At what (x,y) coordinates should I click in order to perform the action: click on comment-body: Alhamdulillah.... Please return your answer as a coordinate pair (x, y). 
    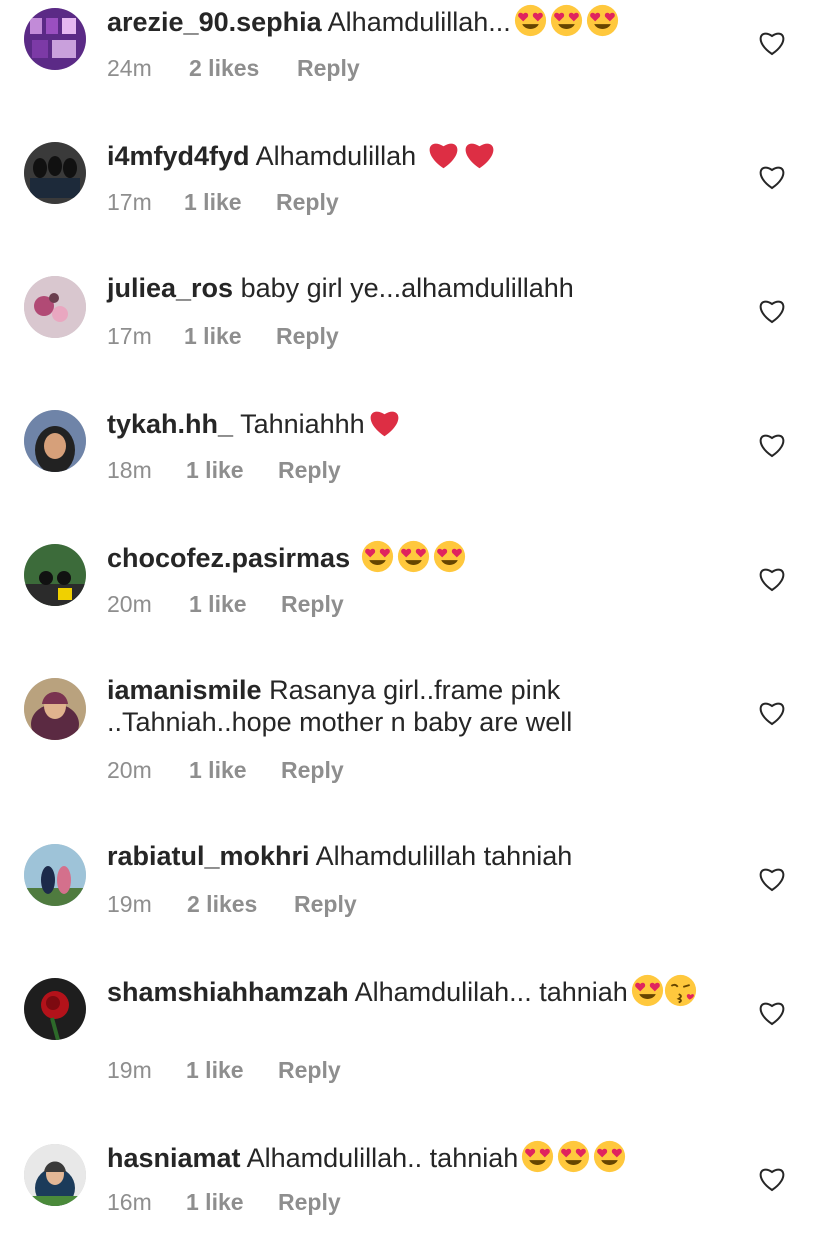
    Looking at the image, I should click on (419, 22).